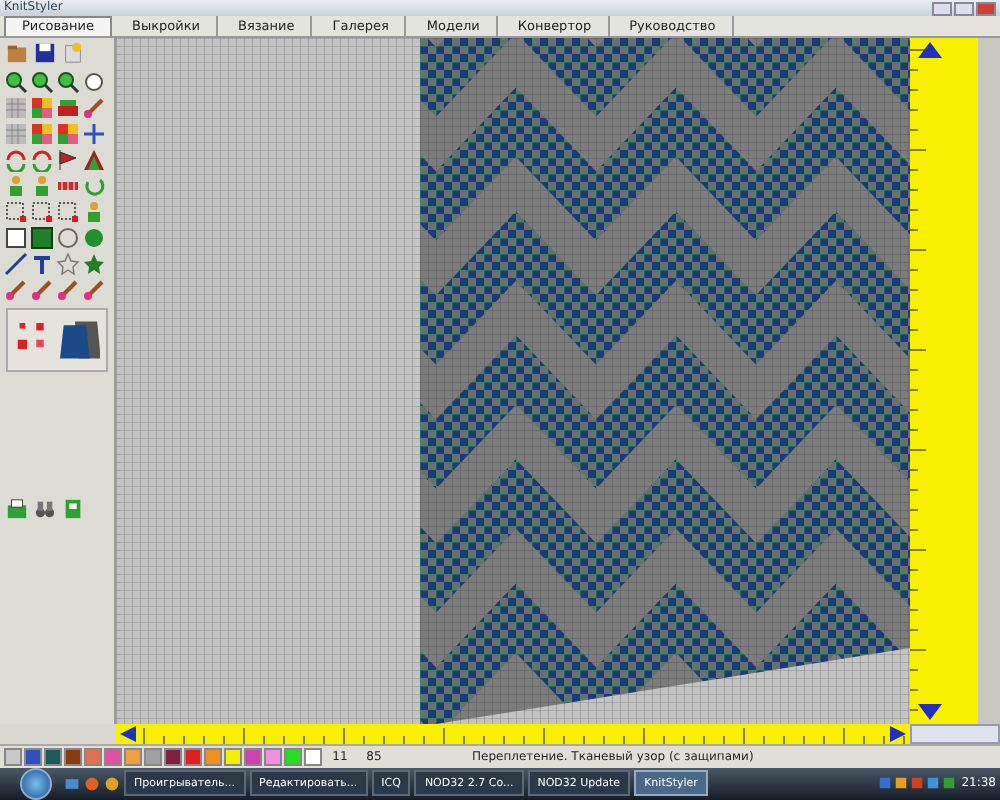 The image size is (1000, 800). What do you see at coordinates (17, 509) in the screenshot?
I see `printer-icon` at bounding box center [17, 509].